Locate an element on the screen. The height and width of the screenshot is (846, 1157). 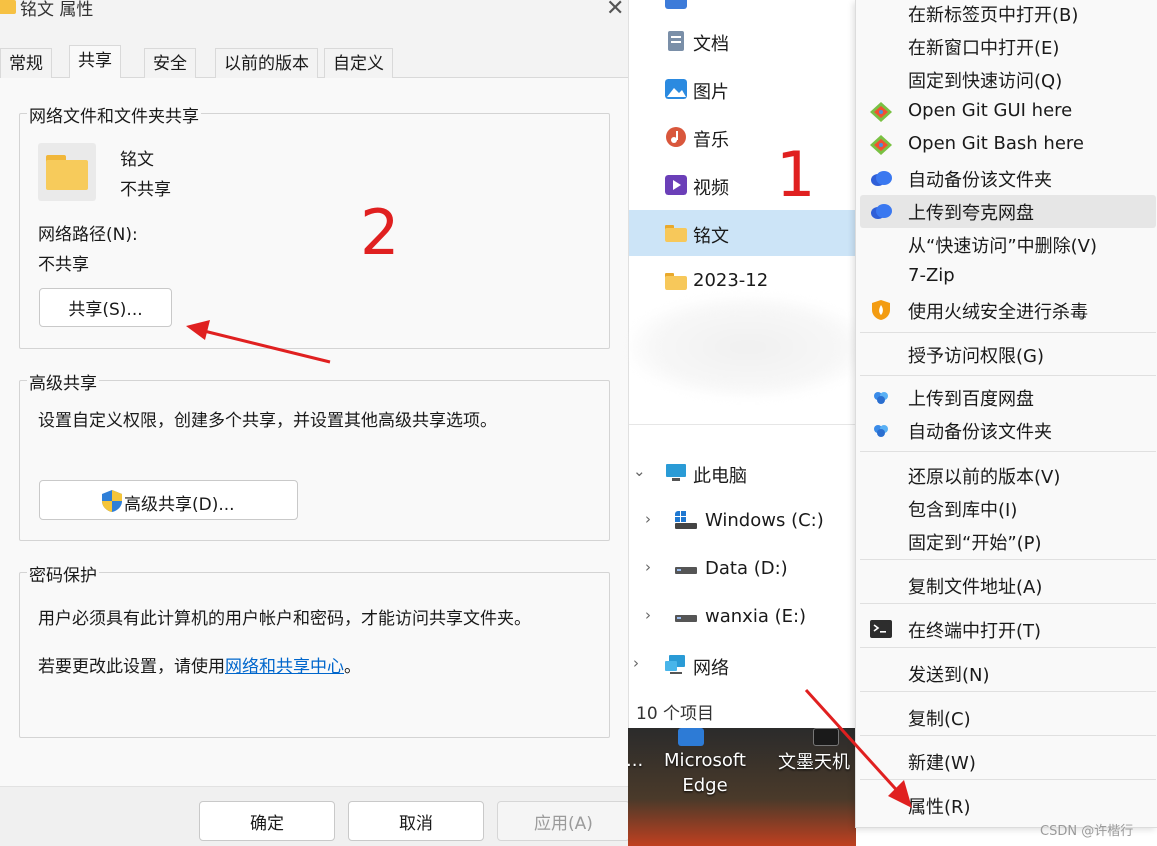
menu-item: 新建(W) is located at coordinates (1008, 761).